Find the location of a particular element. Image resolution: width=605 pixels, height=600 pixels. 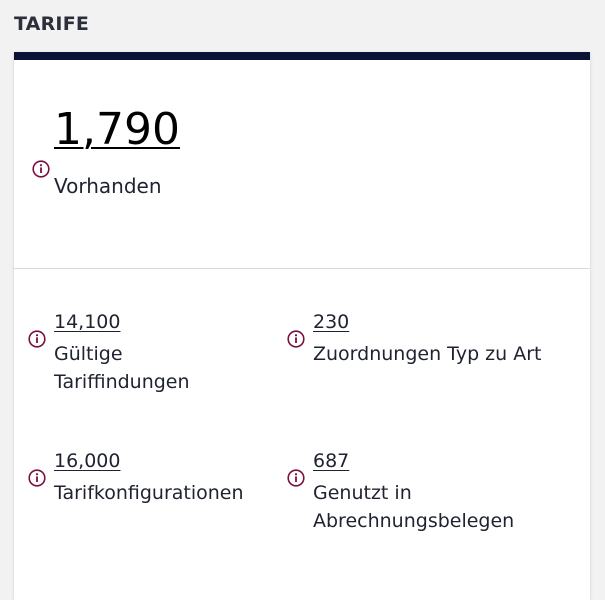

metric-label: Tarifkonfigurationen is located at coordinates (149, 493).